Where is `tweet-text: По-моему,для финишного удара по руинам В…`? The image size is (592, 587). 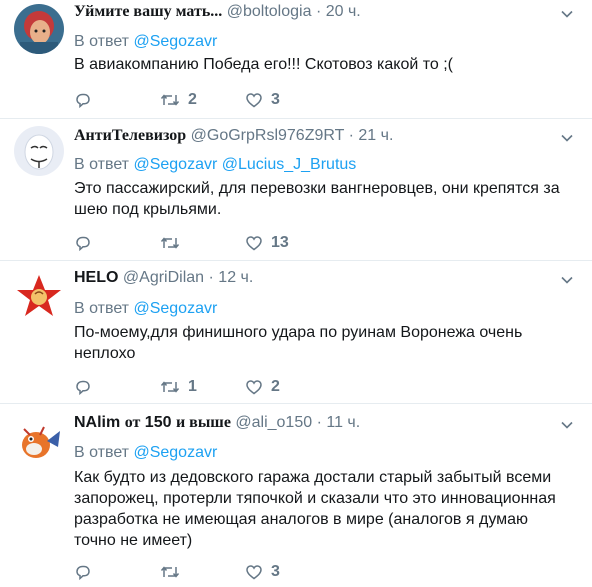
tweet-text: По-моему,для финишного удара по руинам В… is located at coordinates (298, 343).